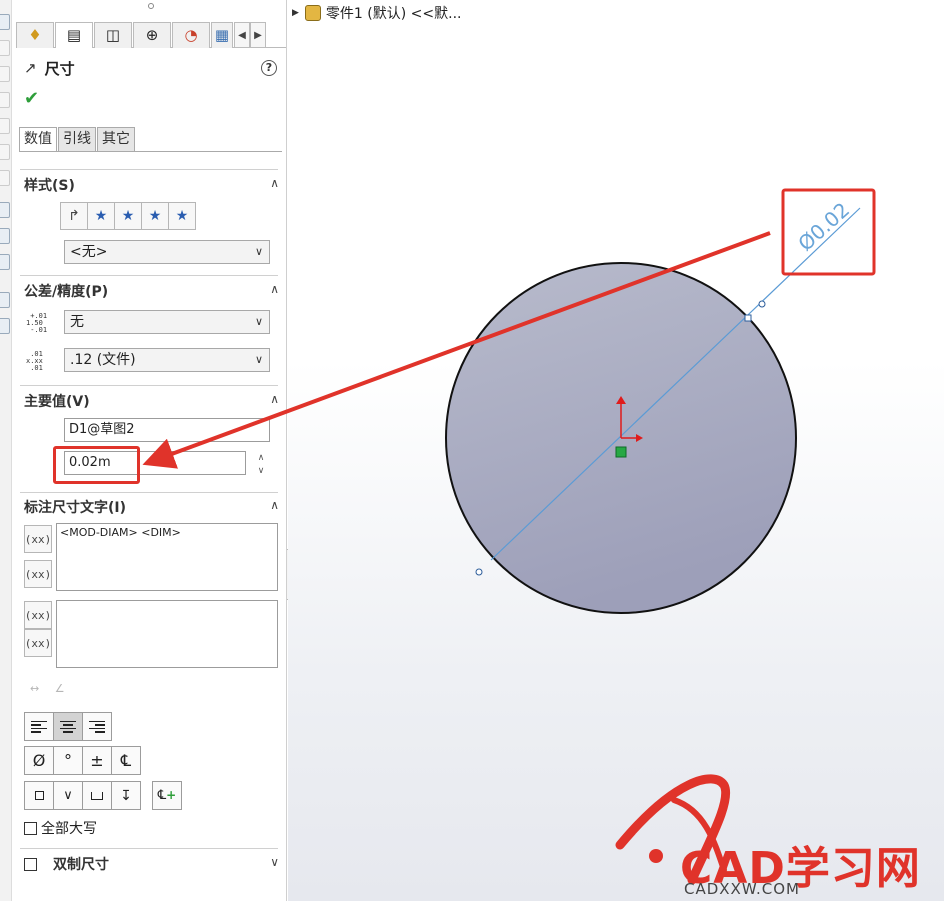 This screenshot has width=944, height=901. What do you see at coordinates (748, 318) in the screenshot?
I see `dimension-point-handle` at bounding box center [748, 318].